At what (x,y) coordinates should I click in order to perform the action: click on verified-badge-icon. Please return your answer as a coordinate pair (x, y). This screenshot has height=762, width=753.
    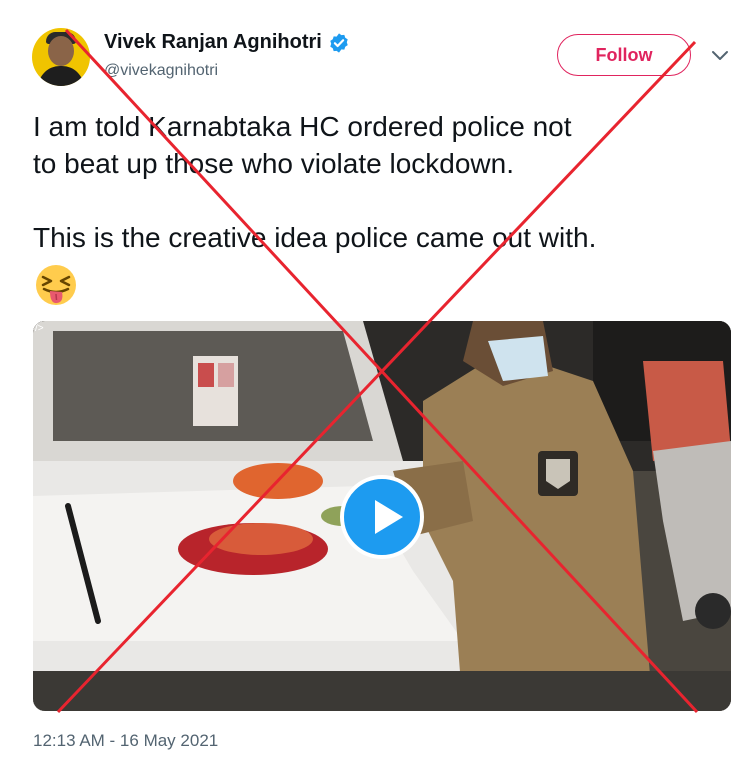
    Looking at the image, I should click on (339, 42).